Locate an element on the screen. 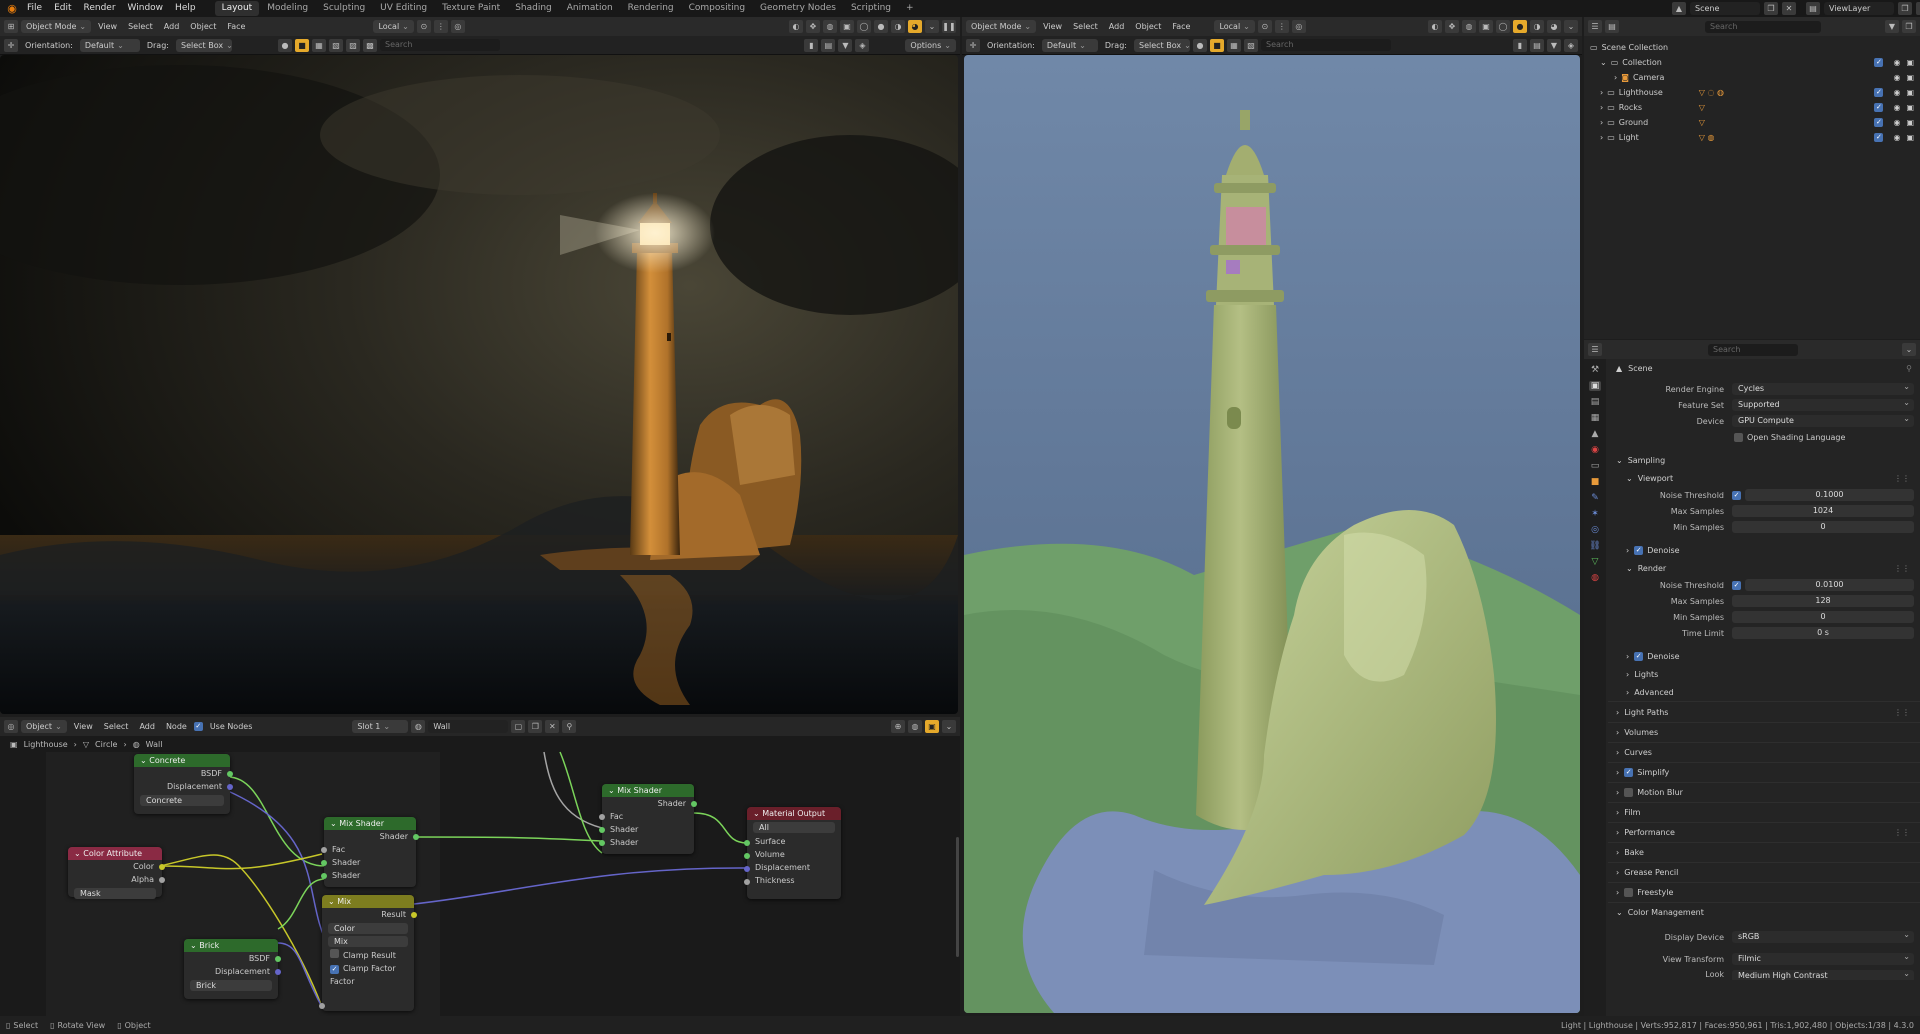 The image size is (1920, 1034). blender-logo-icon: ◉ is located at coordinates (12, 8).